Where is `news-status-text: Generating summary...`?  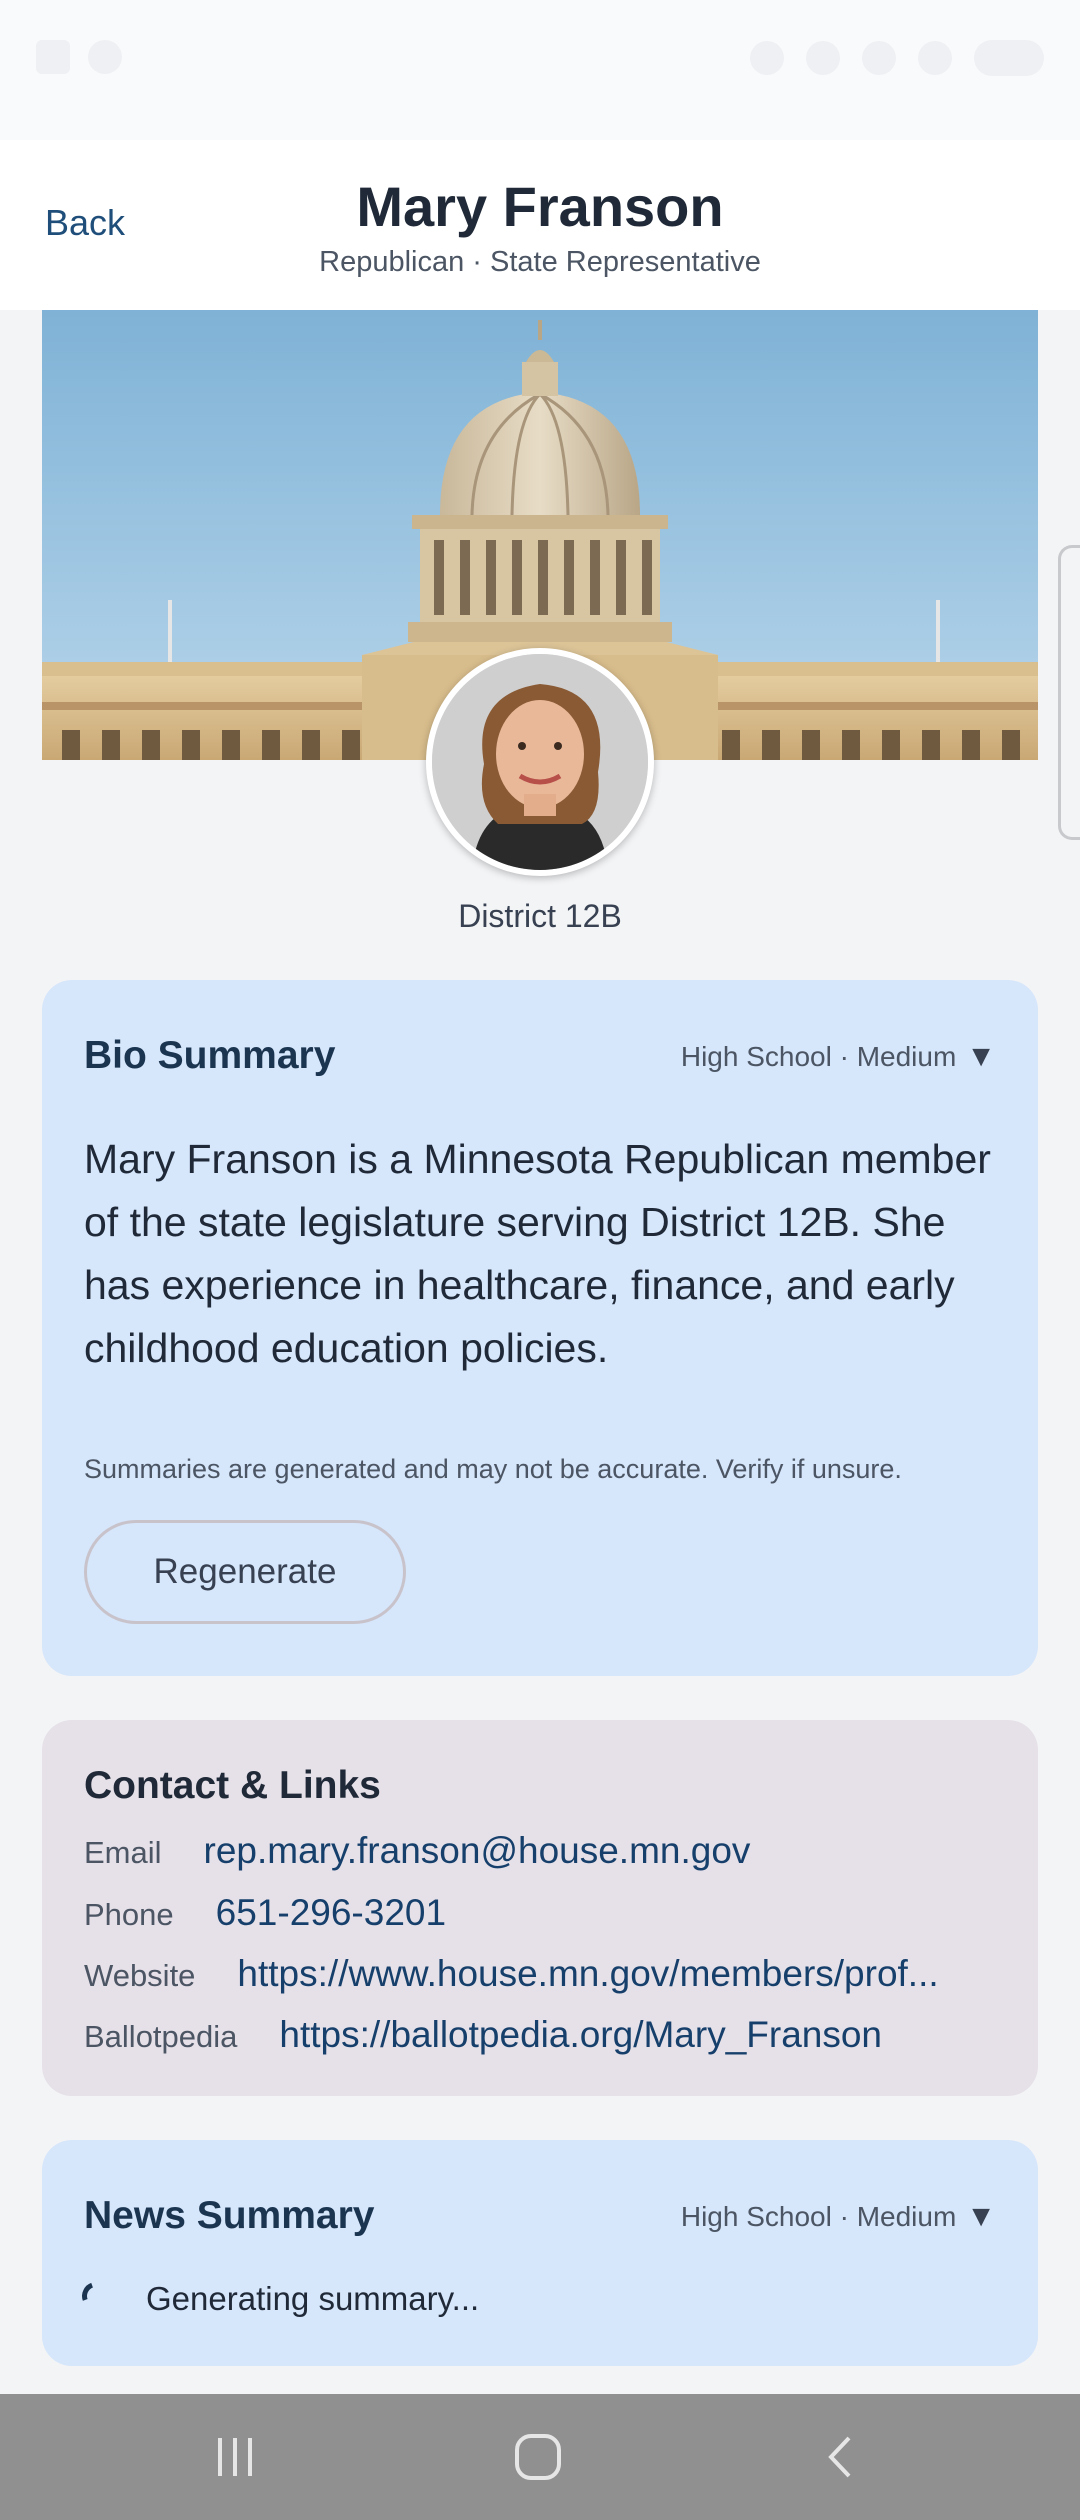
news-status-text: Generating summary... is located at coordinates (313, 2298).